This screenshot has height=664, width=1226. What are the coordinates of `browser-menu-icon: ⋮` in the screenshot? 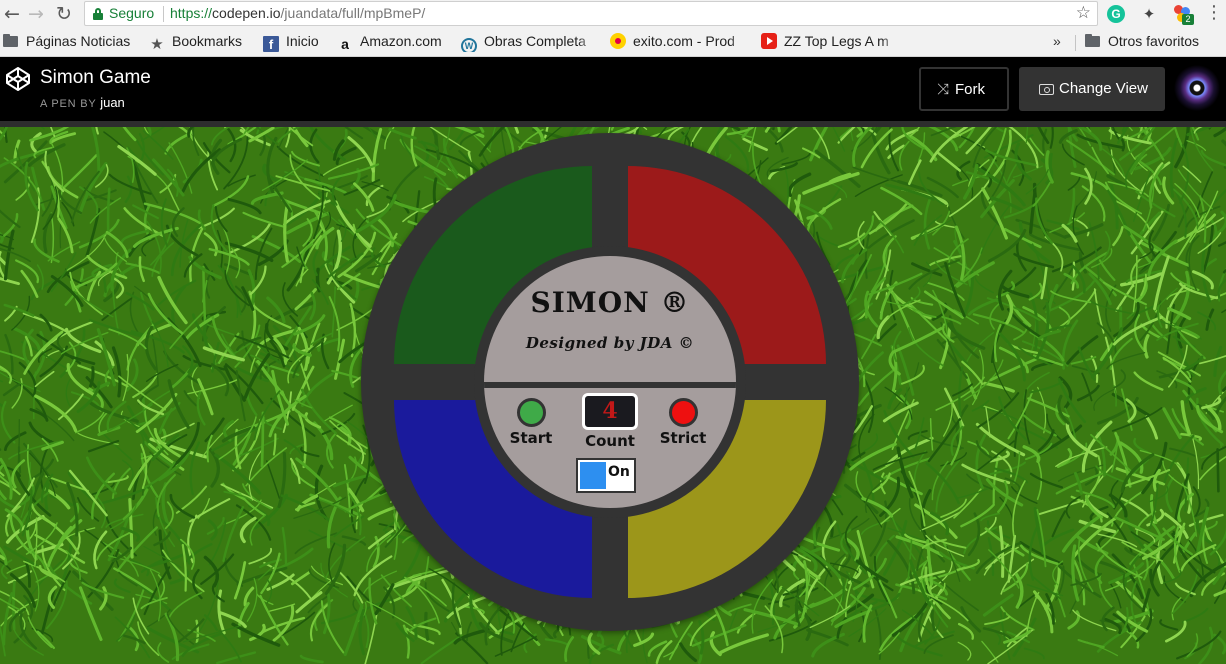 It's located at (1214, 12).